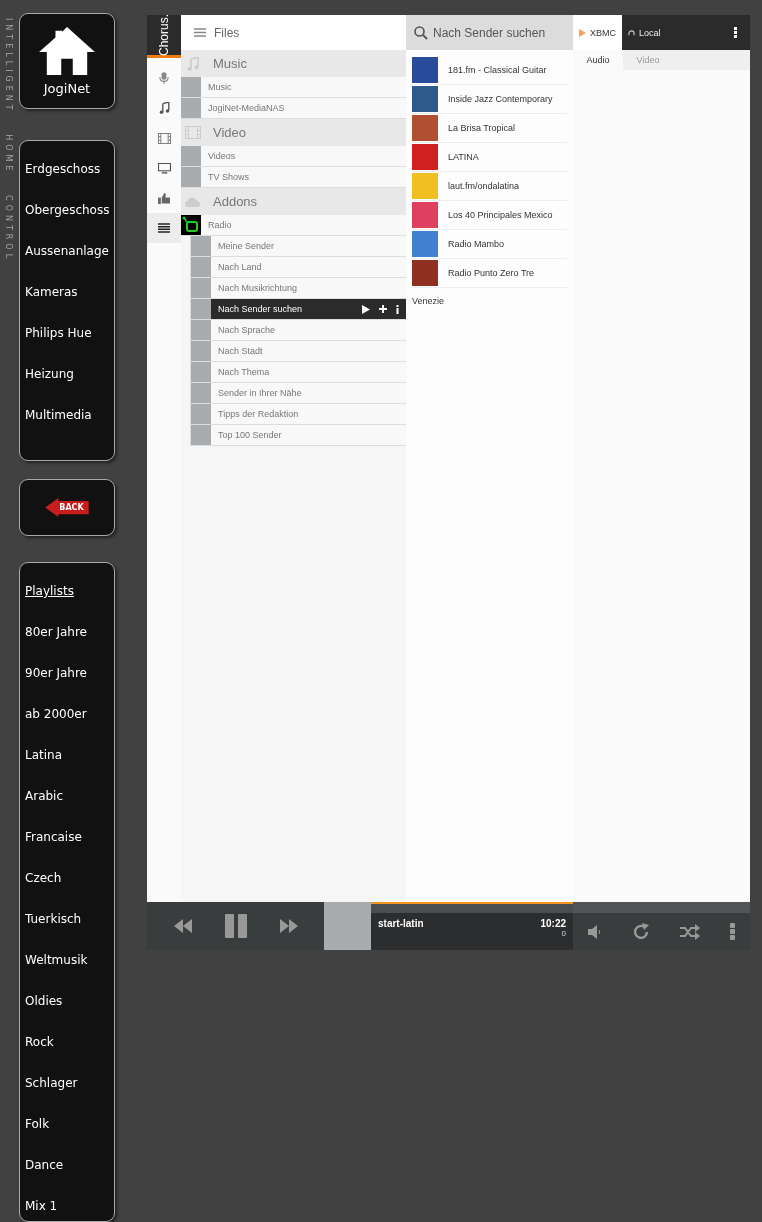 The image size is (762, 1222). What do you see at coordinates (298, 393) in the screenshot?
I see `file-item: Sender in Ihrer Nähe` at bounding box center [298, 393].